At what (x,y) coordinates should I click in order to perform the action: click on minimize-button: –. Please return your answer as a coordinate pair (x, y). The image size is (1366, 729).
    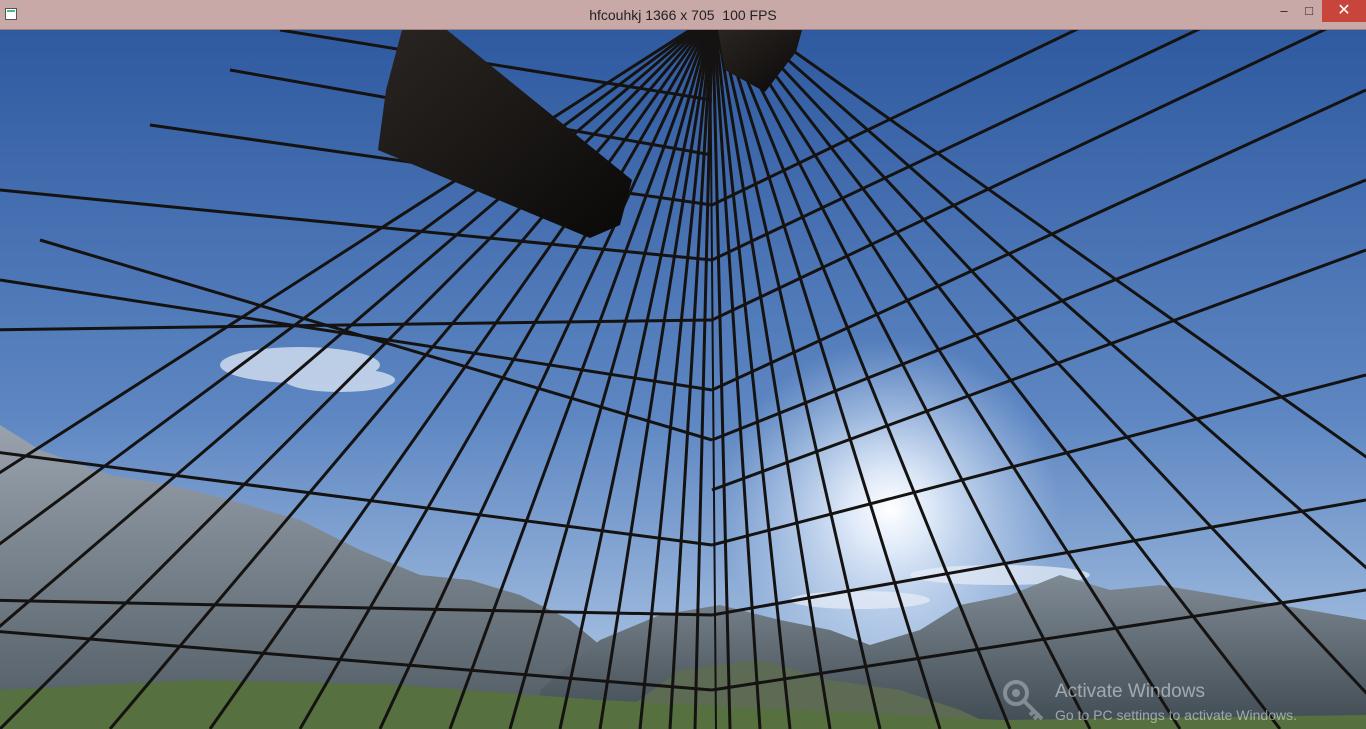
    Looking at the image, I should click on (1284, 11).